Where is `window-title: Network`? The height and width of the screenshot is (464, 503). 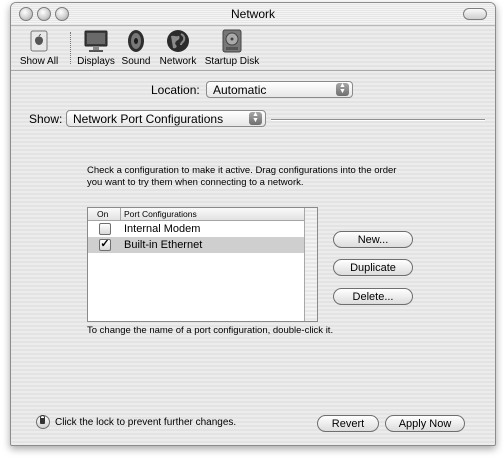
window-title: Network is located at coordinates (252, 14).